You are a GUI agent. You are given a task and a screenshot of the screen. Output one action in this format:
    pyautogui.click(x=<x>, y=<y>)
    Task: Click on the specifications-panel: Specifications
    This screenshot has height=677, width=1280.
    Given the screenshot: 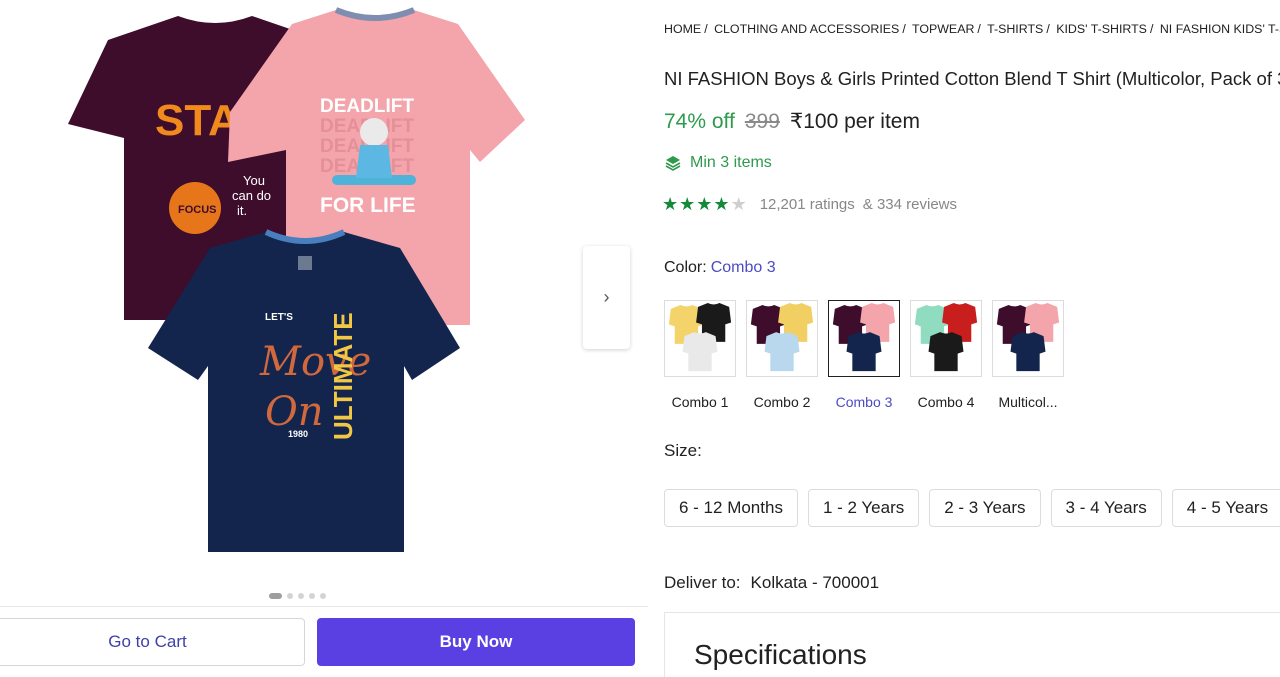 What is the action you would take?
    pyautogui.click(x=972, y=644)
    